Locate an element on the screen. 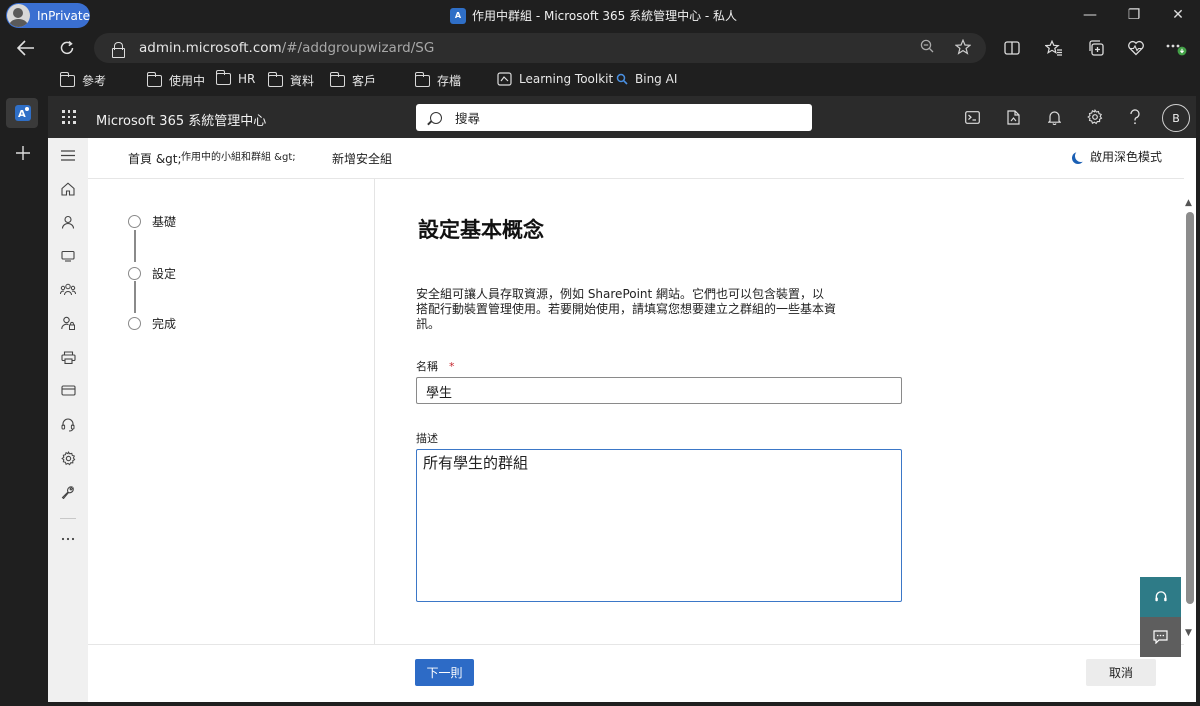 This screenshot has height=706, width=1200. gear-icon is located at coordinates (67, 457).